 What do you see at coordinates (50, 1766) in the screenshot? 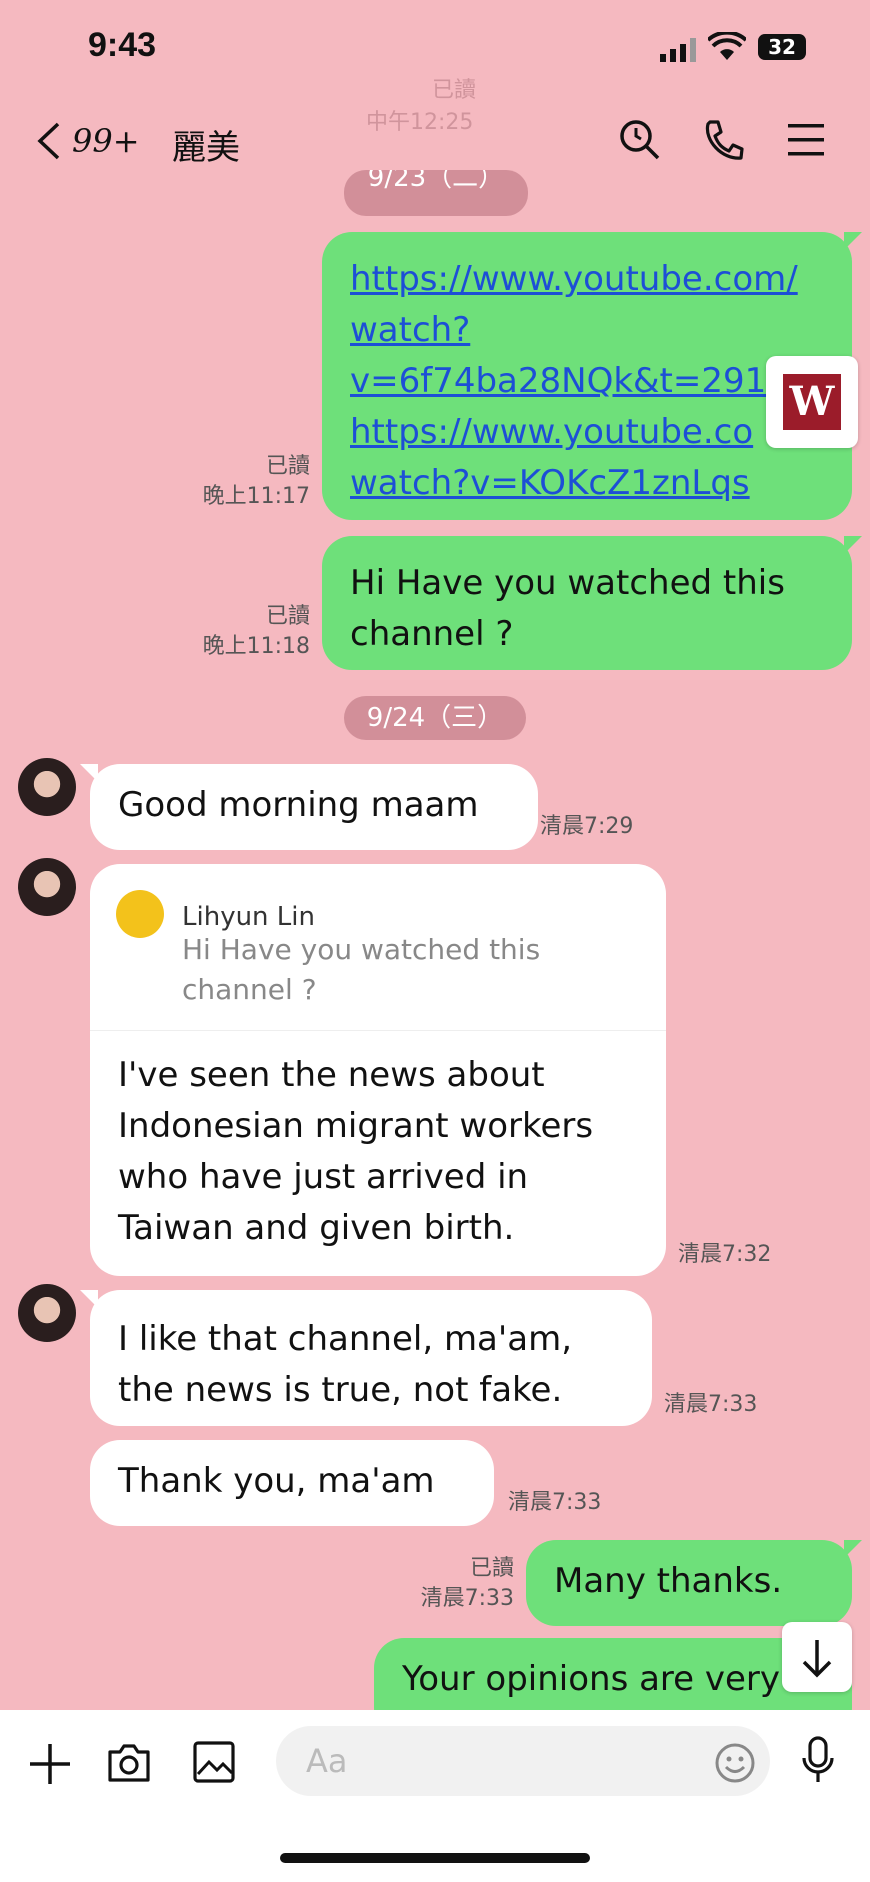
I see `plus-icon` at bounding box center [50, 1766].